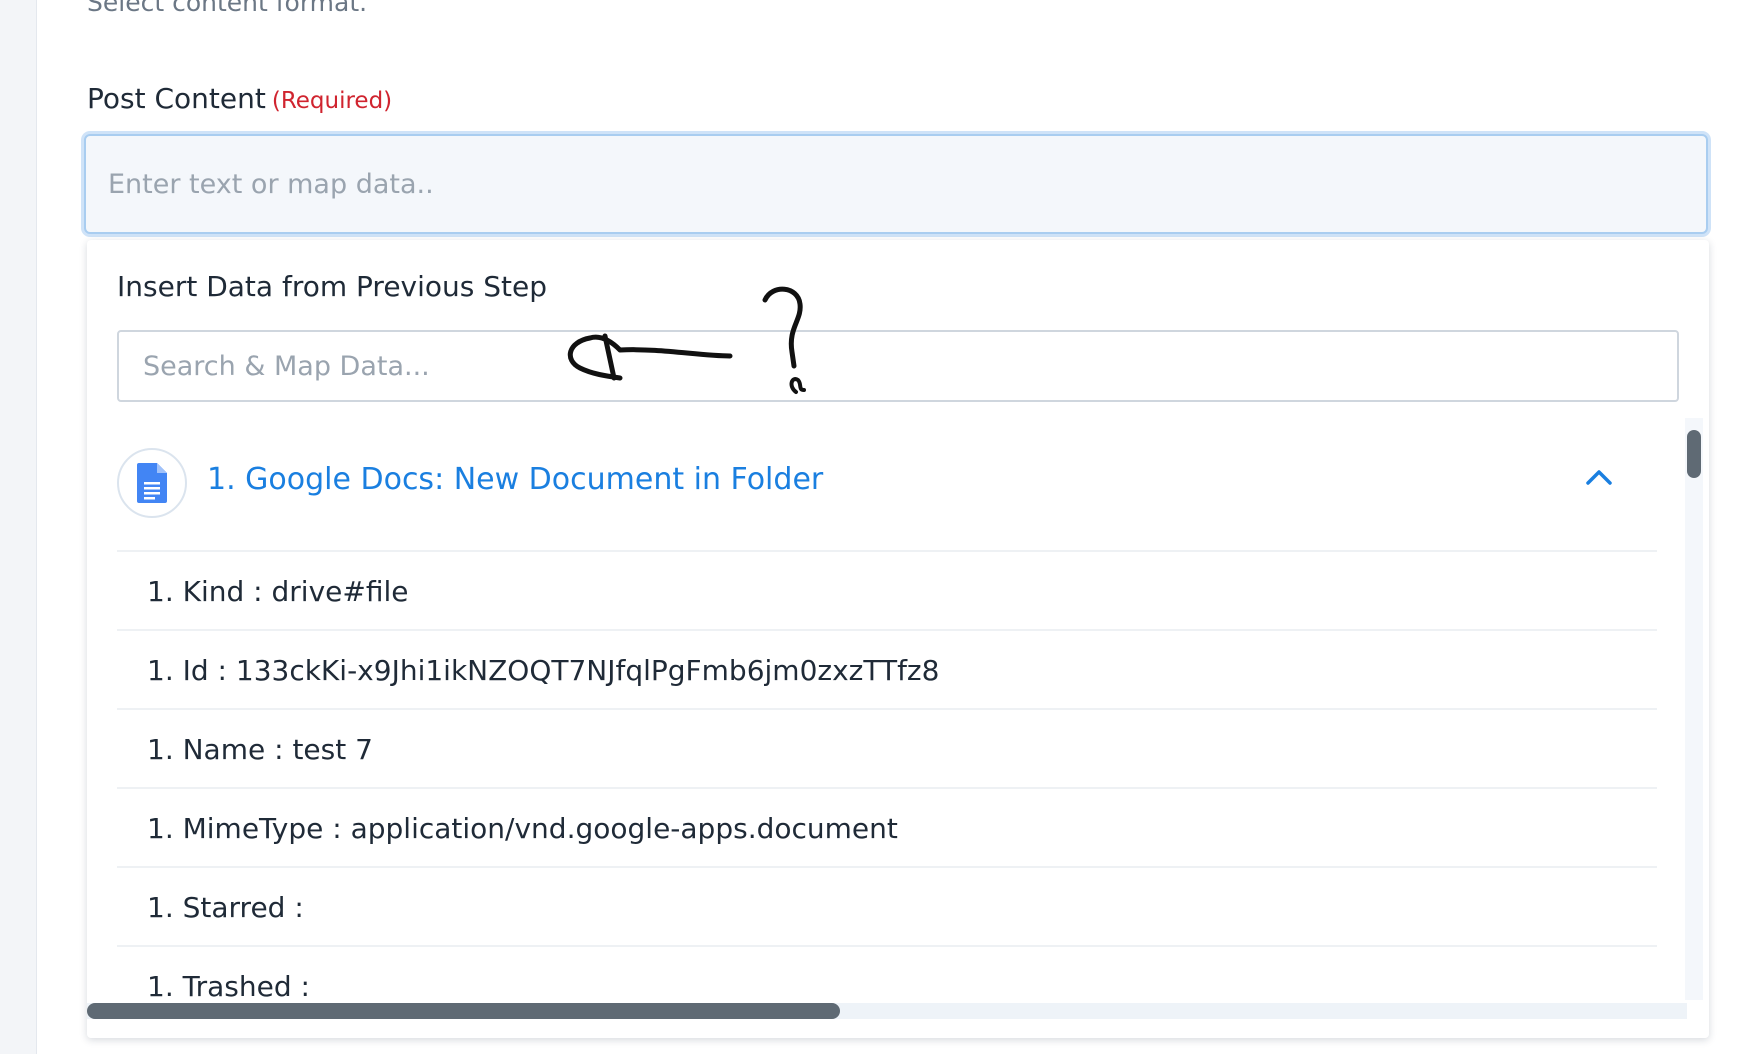 This screenshot has width=1752, height=1054. I want to click on vertical-scrollbar, so click(1694, 709).